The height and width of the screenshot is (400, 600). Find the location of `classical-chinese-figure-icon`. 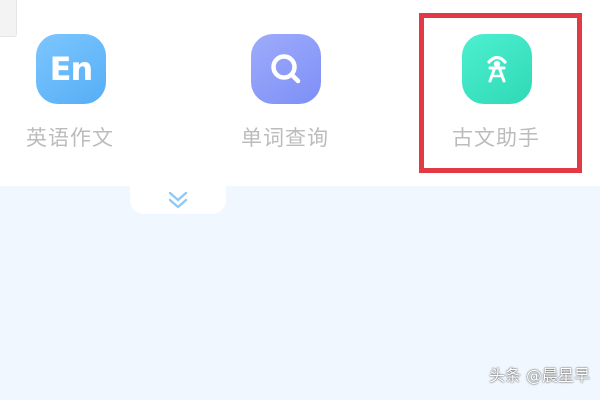

classical-chinese-figure-icon is located at coordinates (497, 69).